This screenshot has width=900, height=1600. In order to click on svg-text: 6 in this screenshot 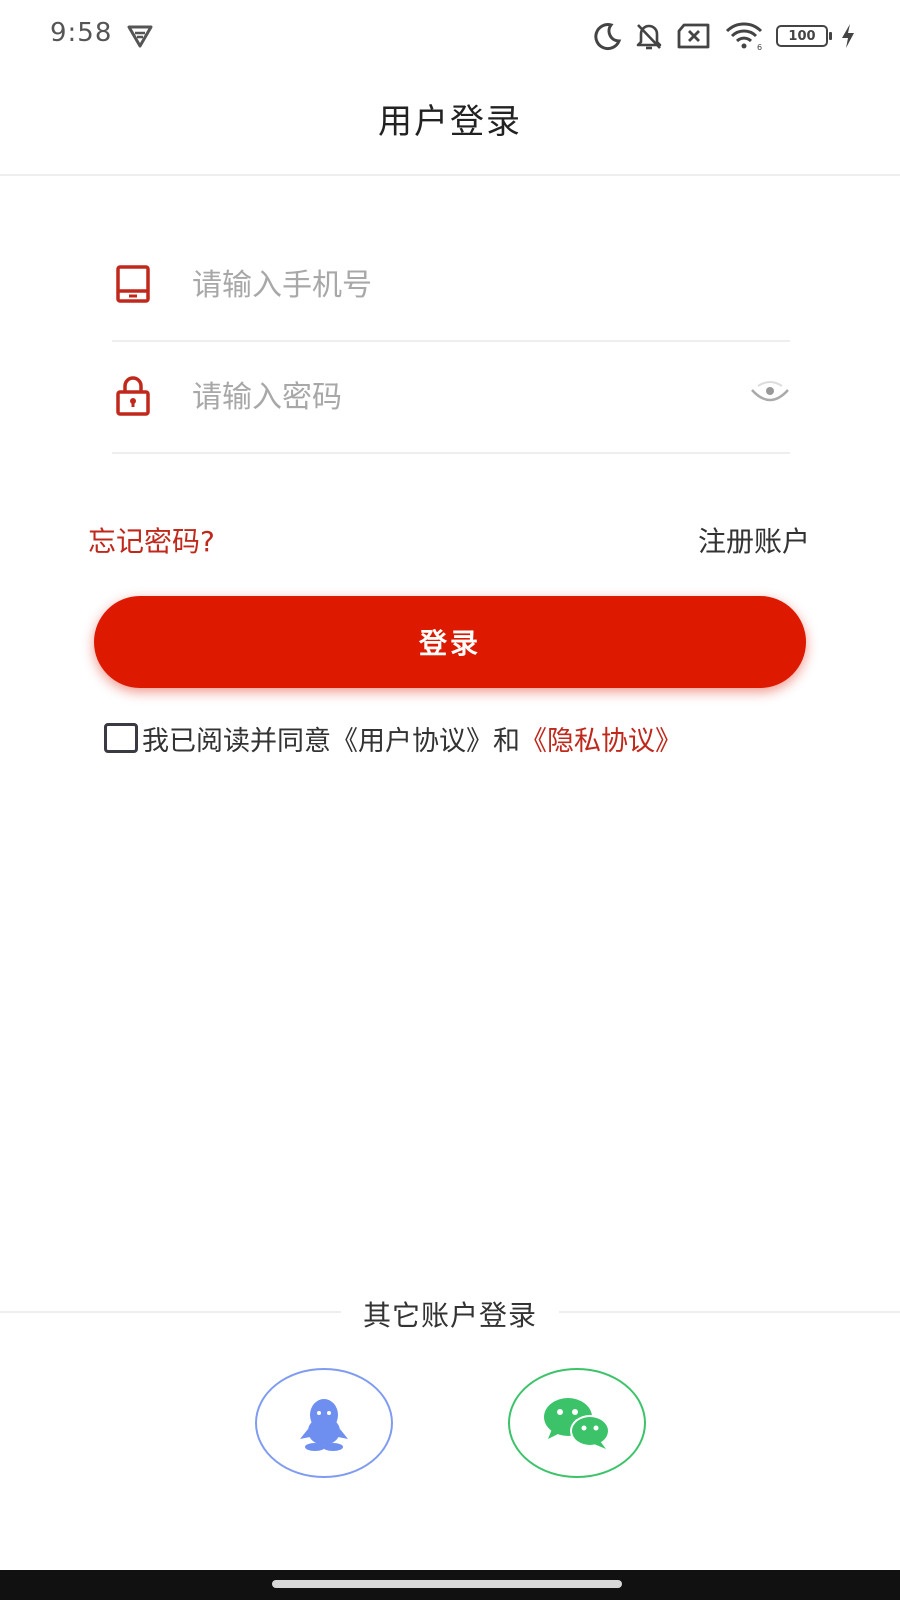, I will do `click(759, 47)`.